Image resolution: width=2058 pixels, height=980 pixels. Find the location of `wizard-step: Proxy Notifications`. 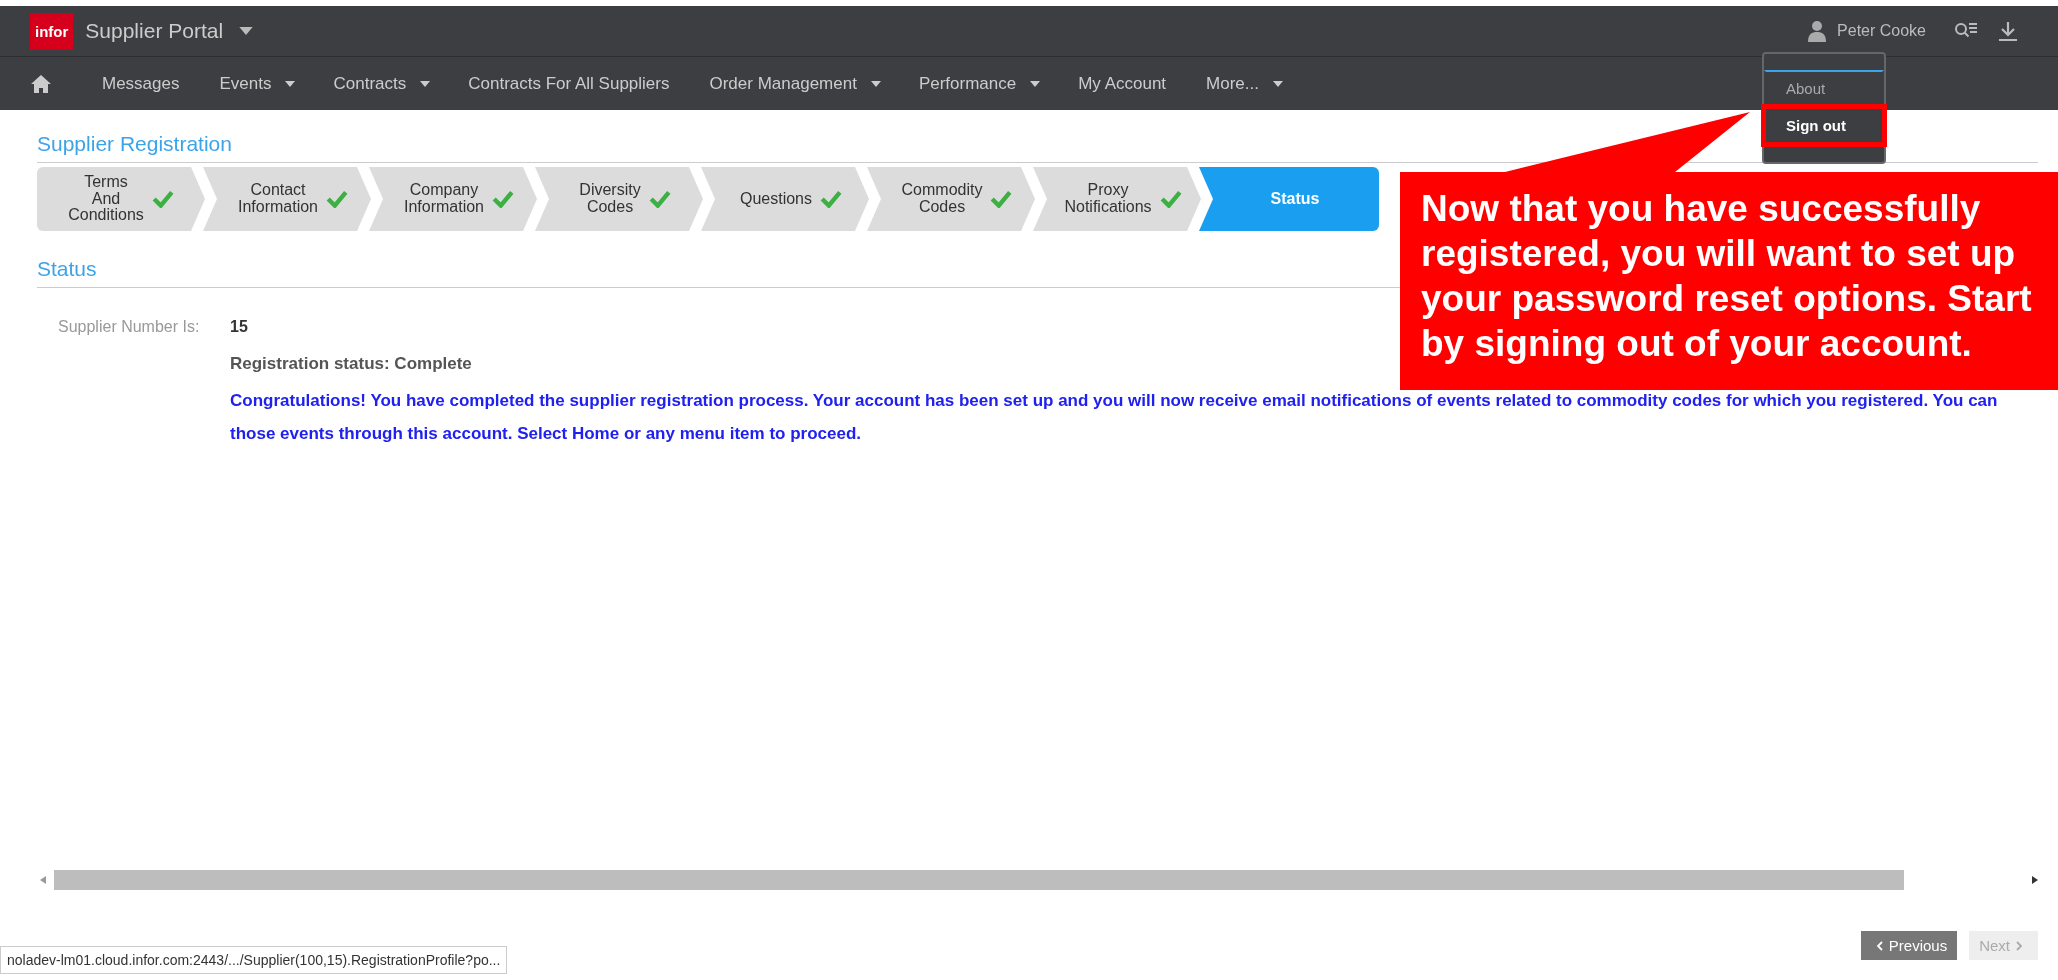

wizard-step: Proxy Notifications is located at coordinates (1117, 199).